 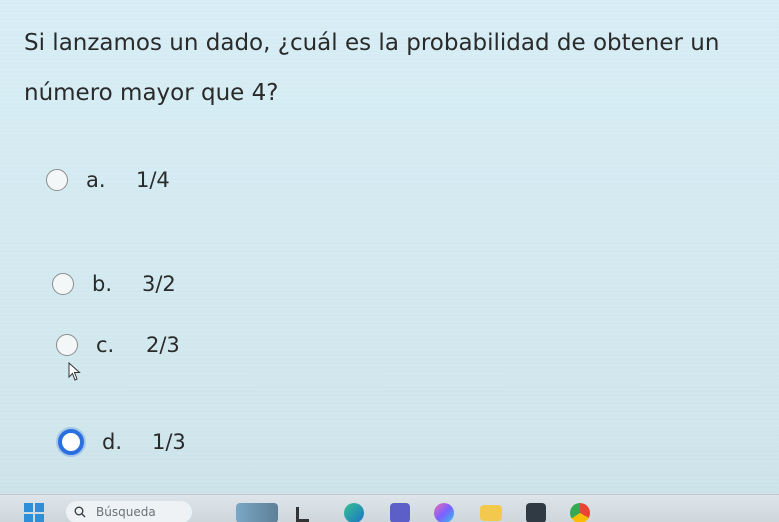 I want to click on option-c-value: 2/3, so click(x=163, y=345).